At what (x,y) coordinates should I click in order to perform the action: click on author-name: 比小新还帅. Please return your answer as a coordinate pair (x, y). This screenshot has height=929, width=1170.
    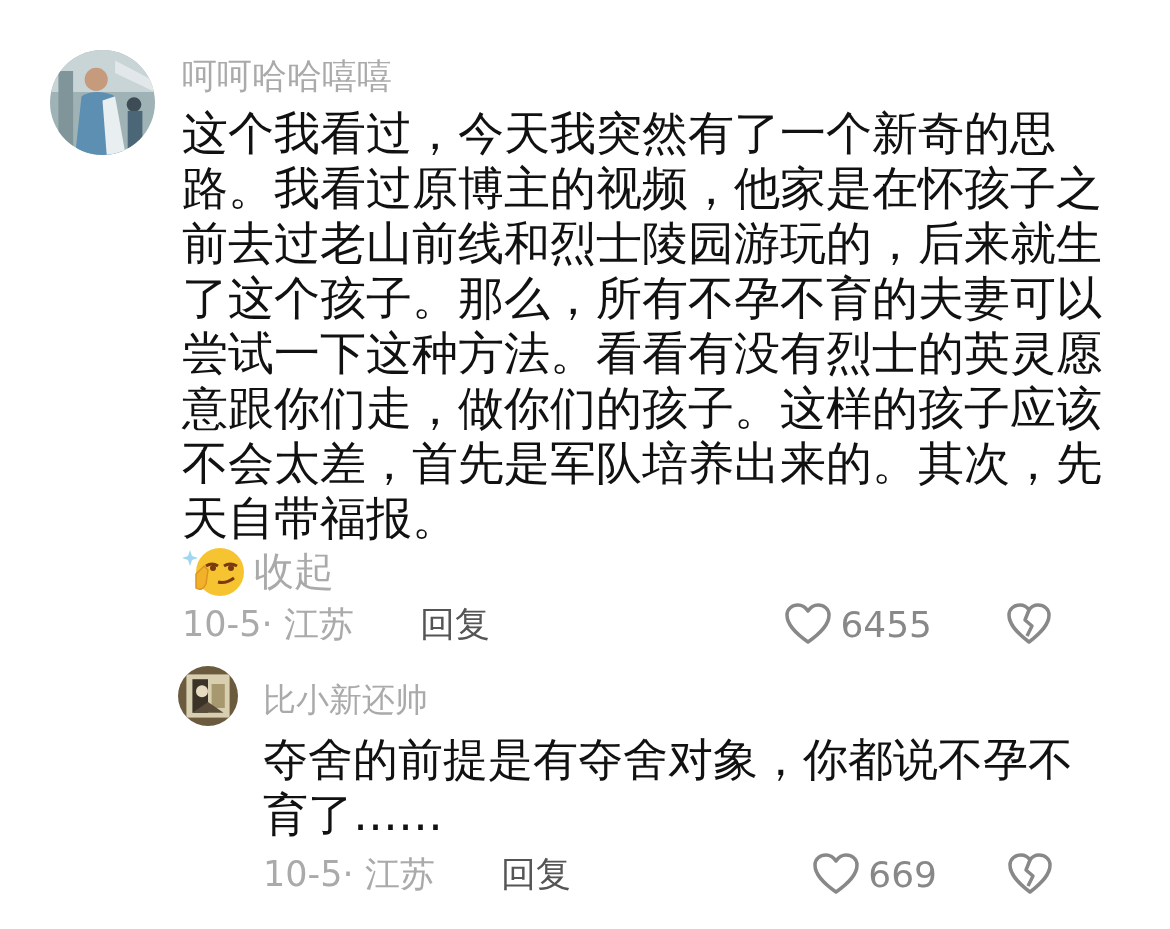
    Looking at the image, I should click on (345, 700).